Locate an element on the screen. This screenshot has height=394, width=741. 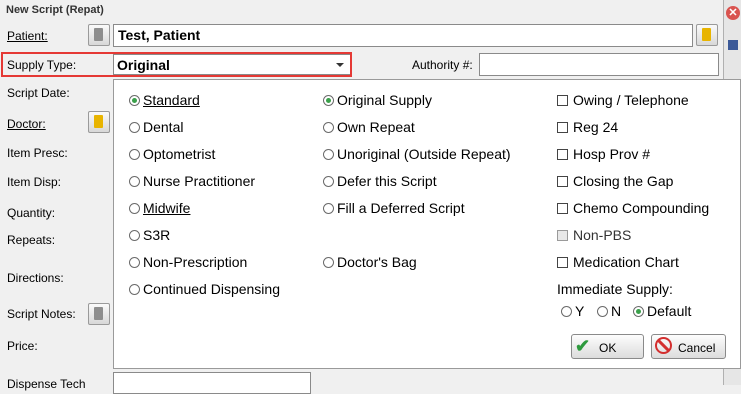
authority-label: Authority #: is located at coordinates (442, 65).